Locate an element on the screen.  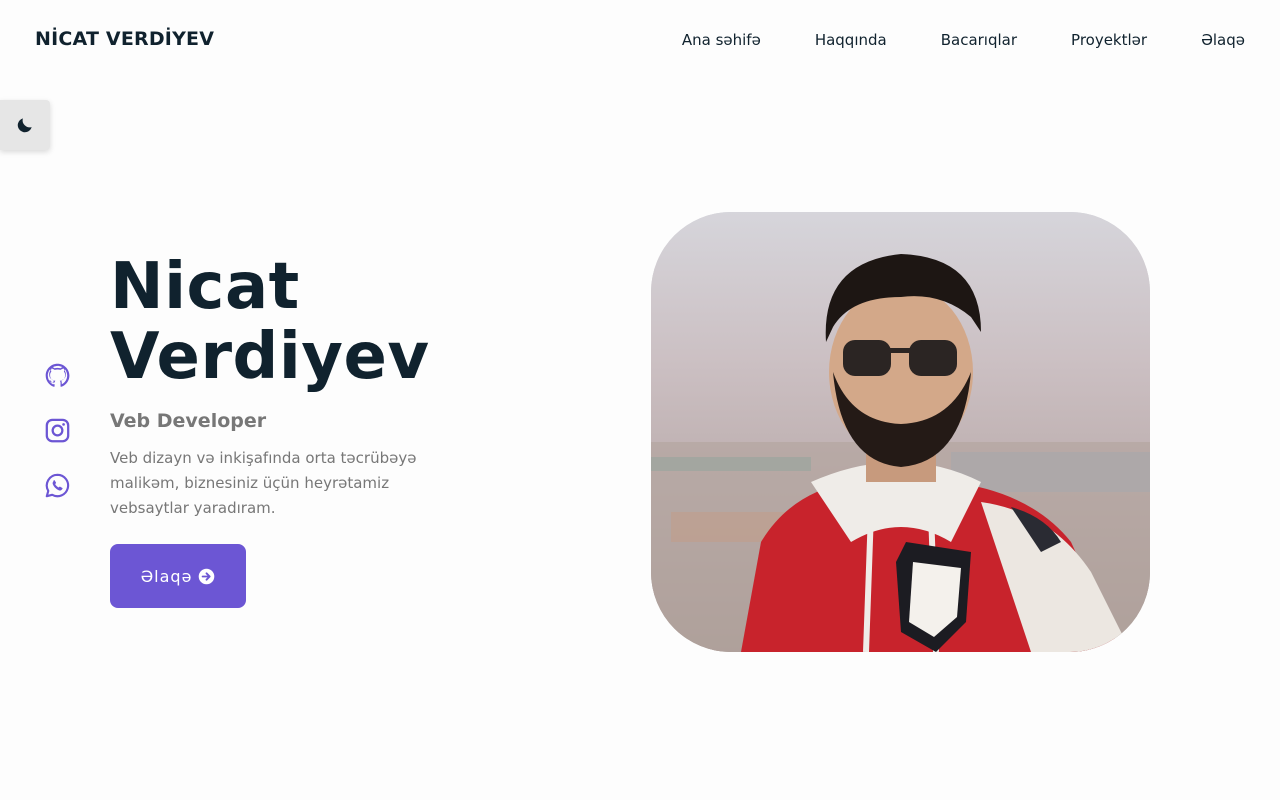
moon-icon is located at coordinates (24, 125).